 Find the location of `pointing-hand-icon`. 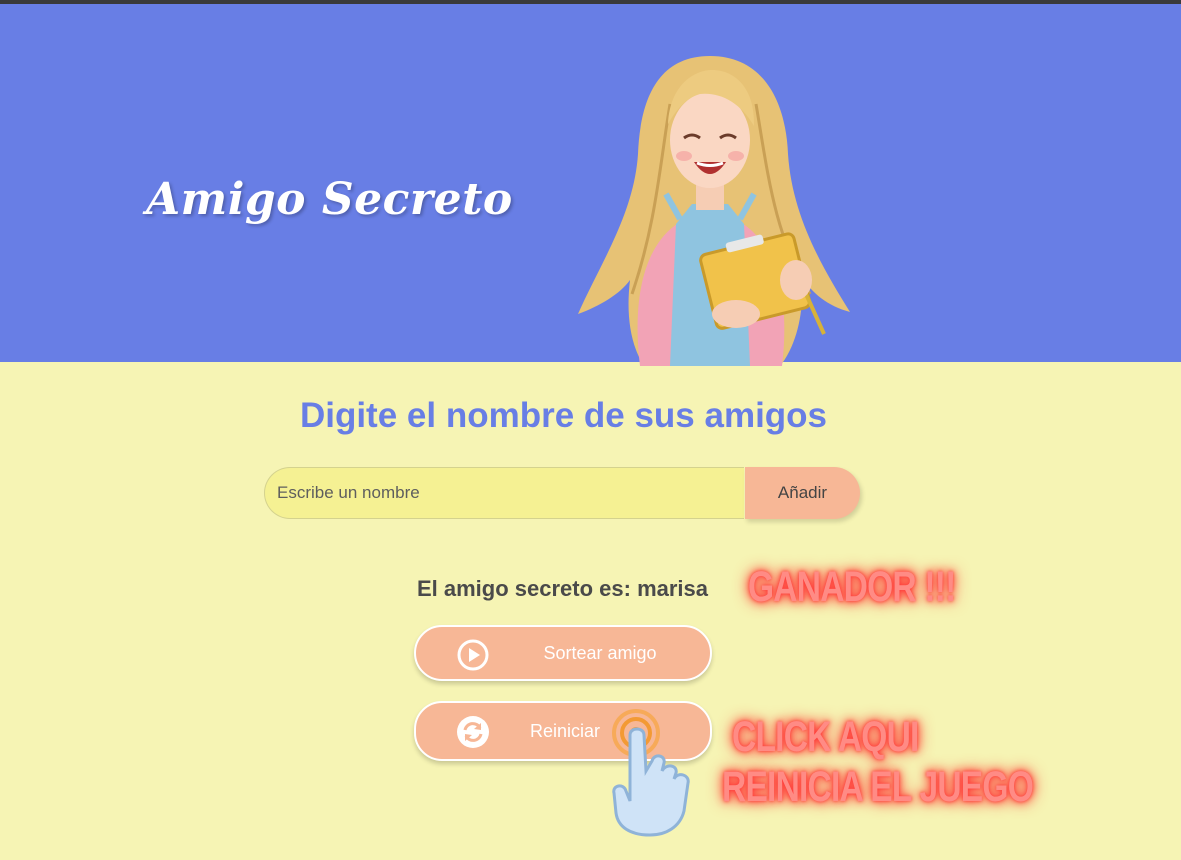

pointing-hand-icon is located at coordinates (651, 773).